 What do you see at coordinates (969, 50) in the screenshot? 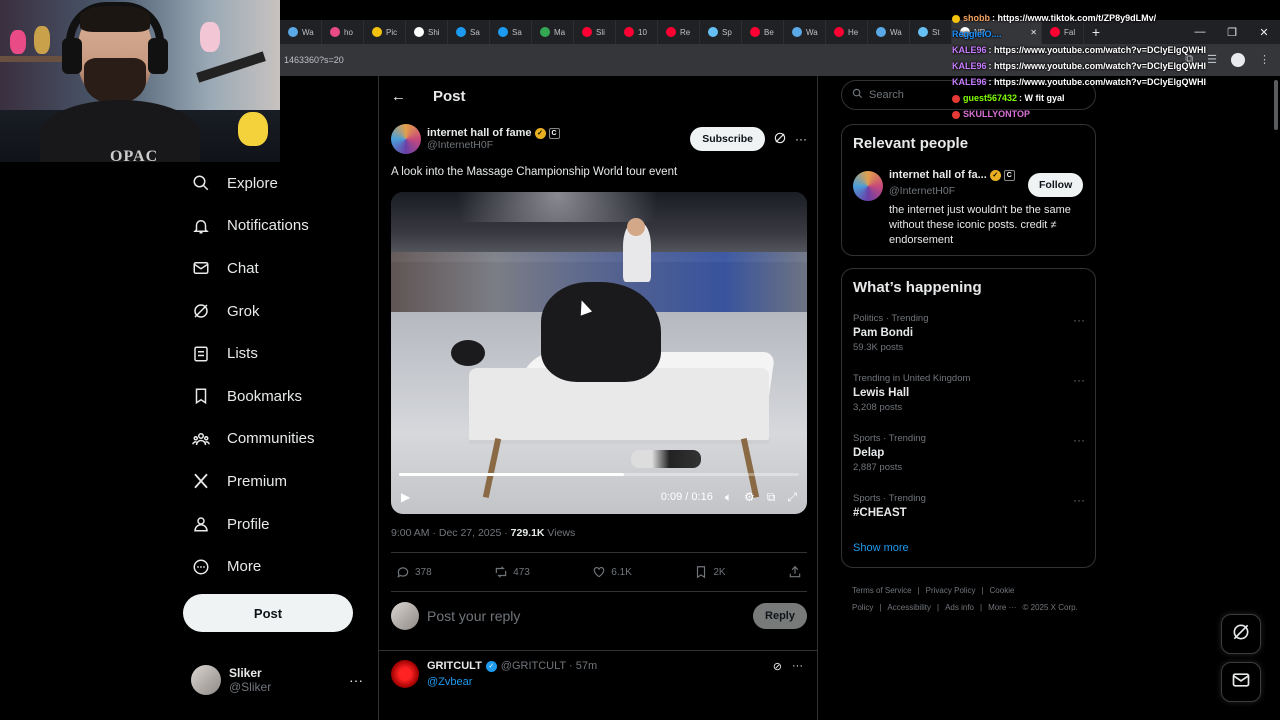
I see `chat-username: KALE96` at bounding box center [969, 50].